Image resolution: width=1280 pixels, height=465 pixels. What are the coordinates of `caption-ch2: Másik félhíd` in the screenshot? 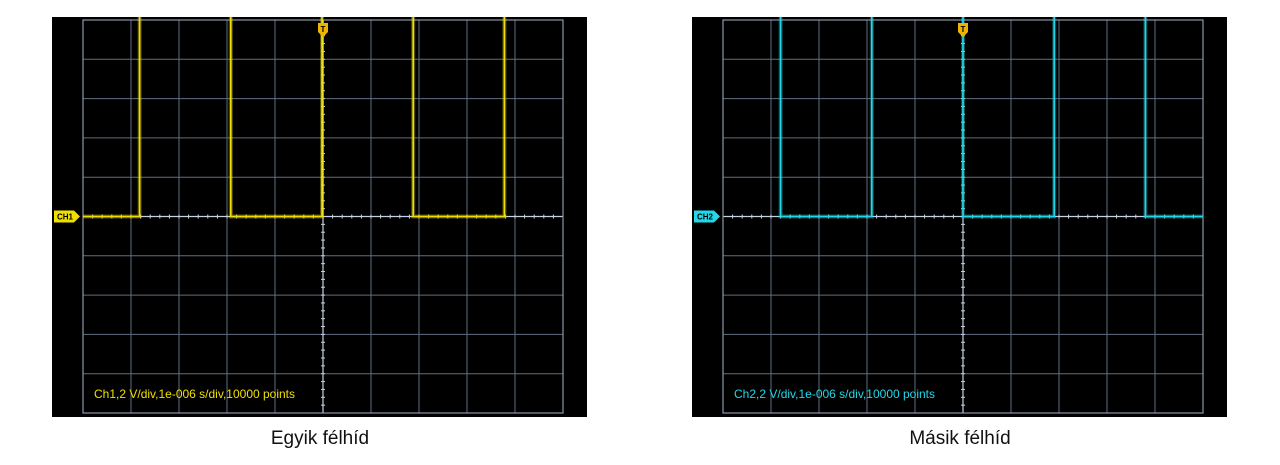 It's located at (960, 438).